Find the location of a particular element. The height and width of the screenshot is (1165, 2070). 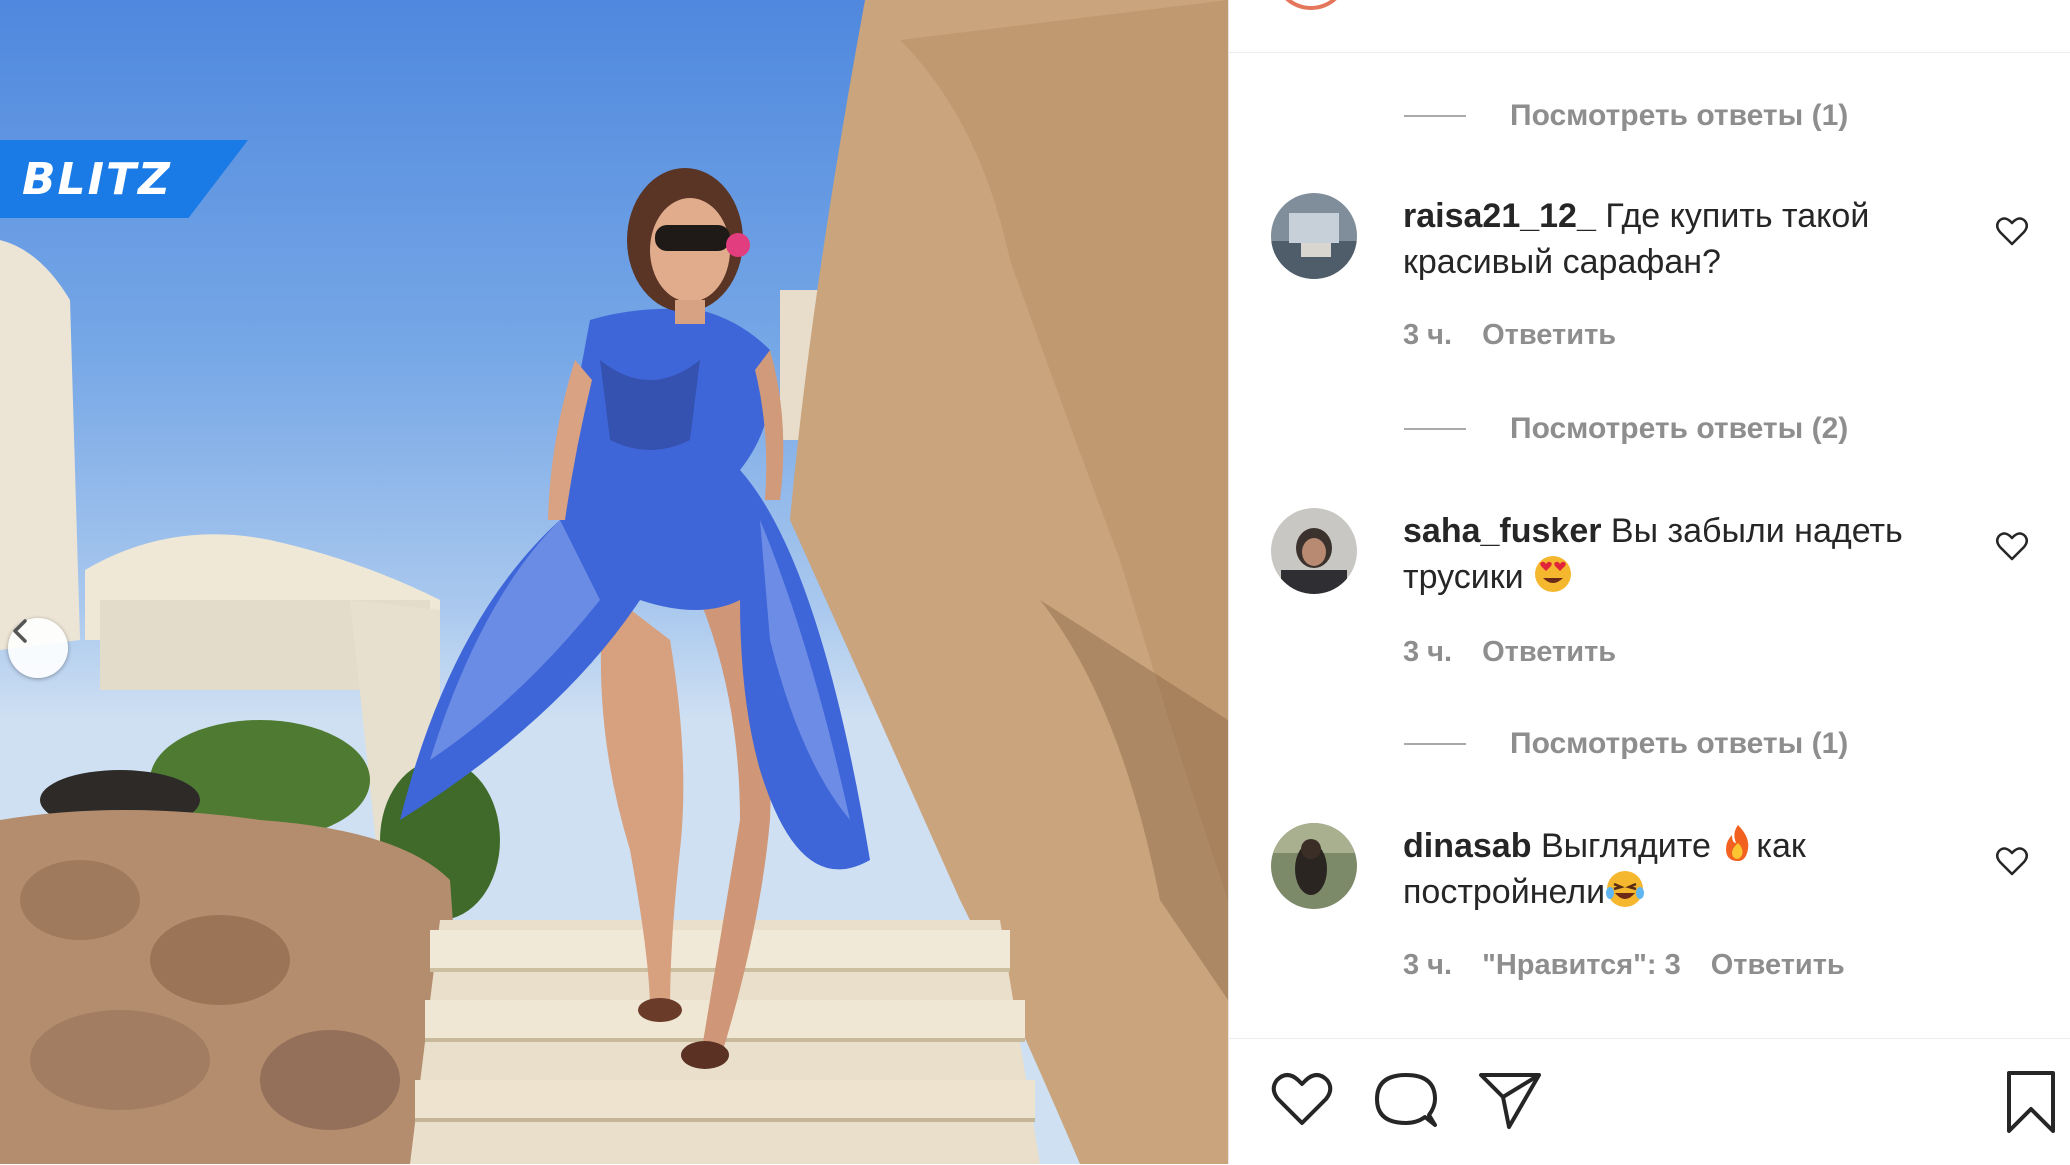

comment-text-before: Выглядите is located at coordinates (1625, 846).